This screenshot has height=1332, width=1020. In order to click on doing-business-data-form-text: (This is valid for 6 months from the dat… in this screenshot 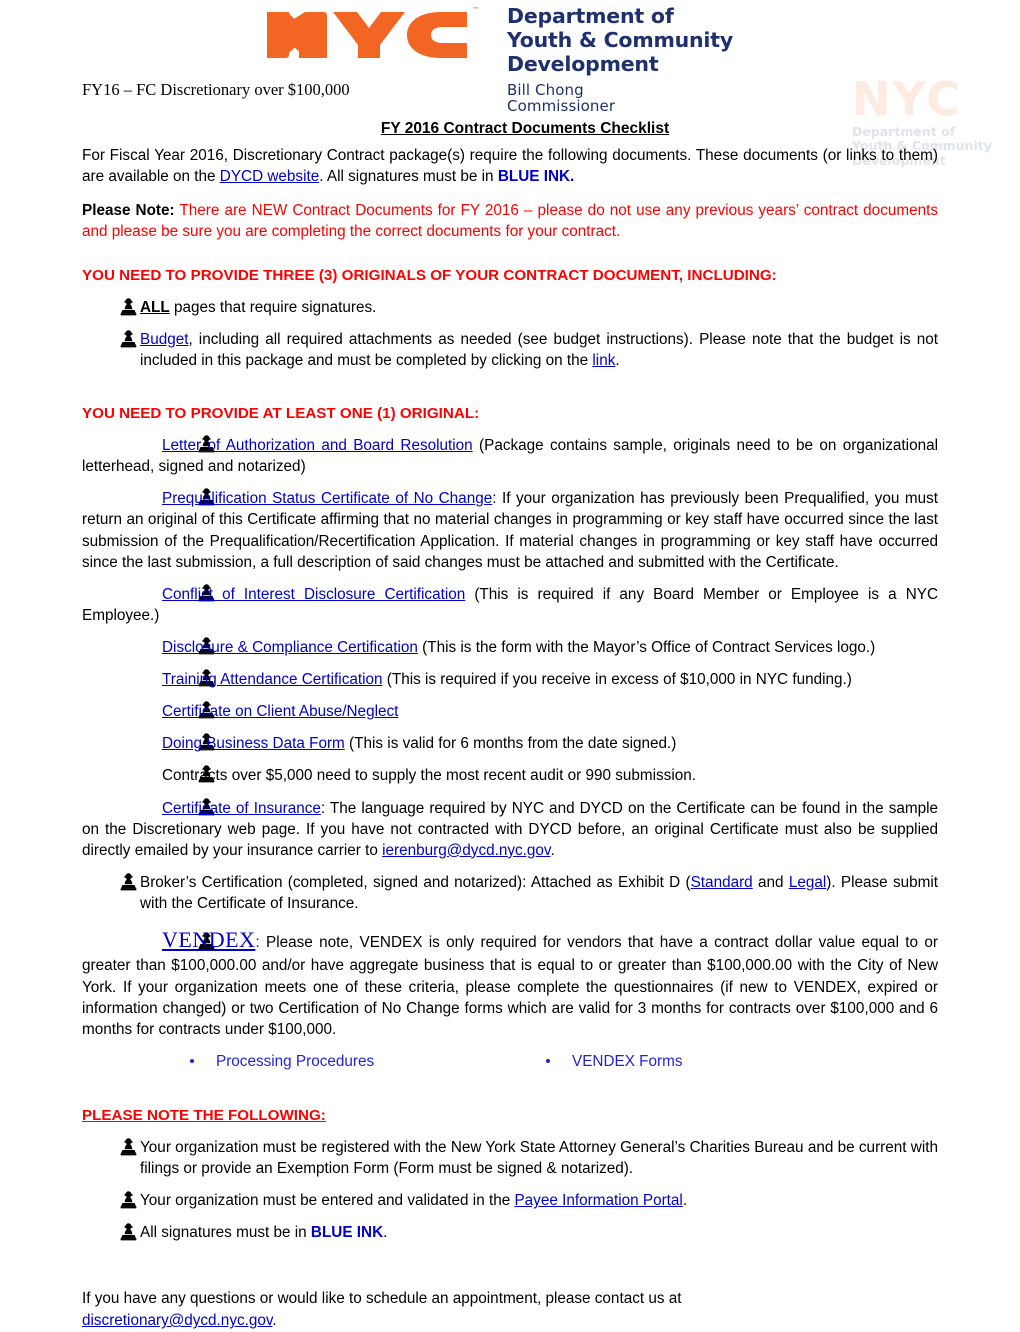, I will do `click(510, 744)`.